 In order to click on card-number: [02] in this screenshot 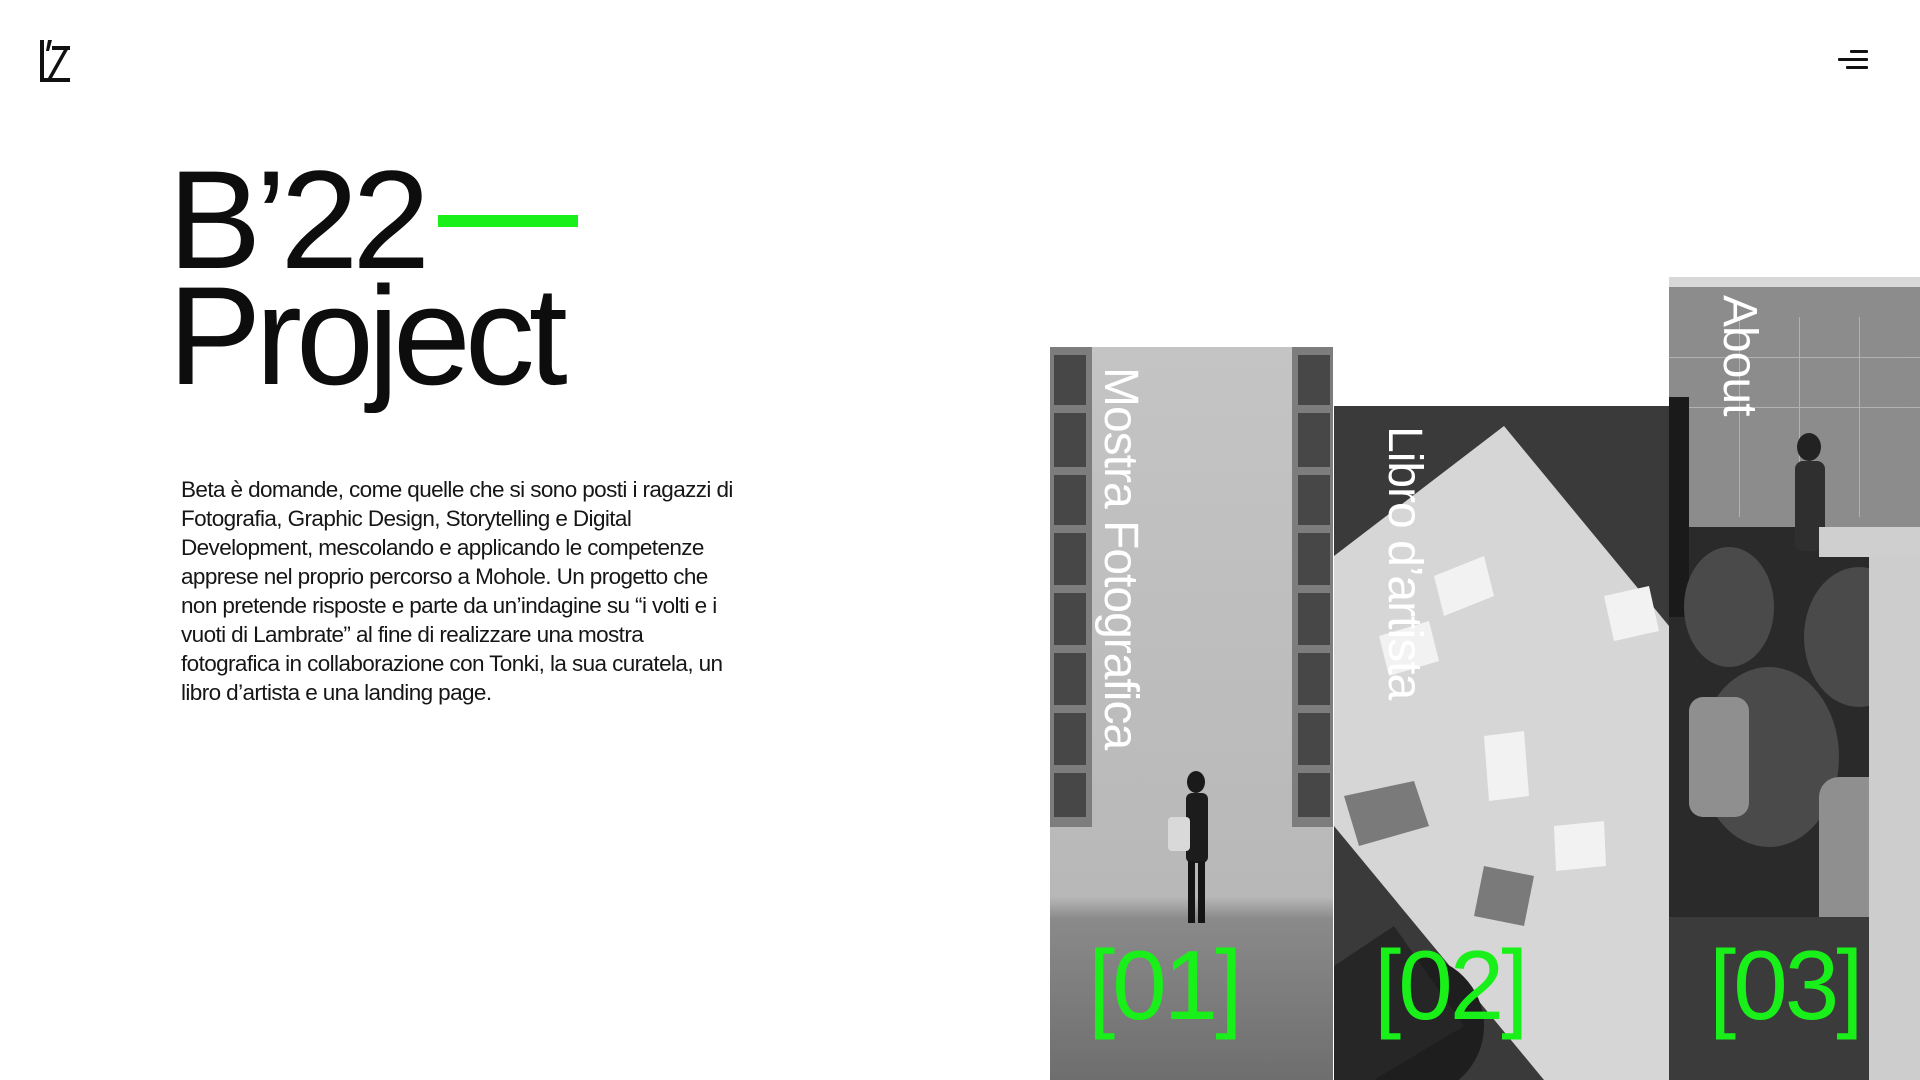, I will do `click(1451, 985)`.